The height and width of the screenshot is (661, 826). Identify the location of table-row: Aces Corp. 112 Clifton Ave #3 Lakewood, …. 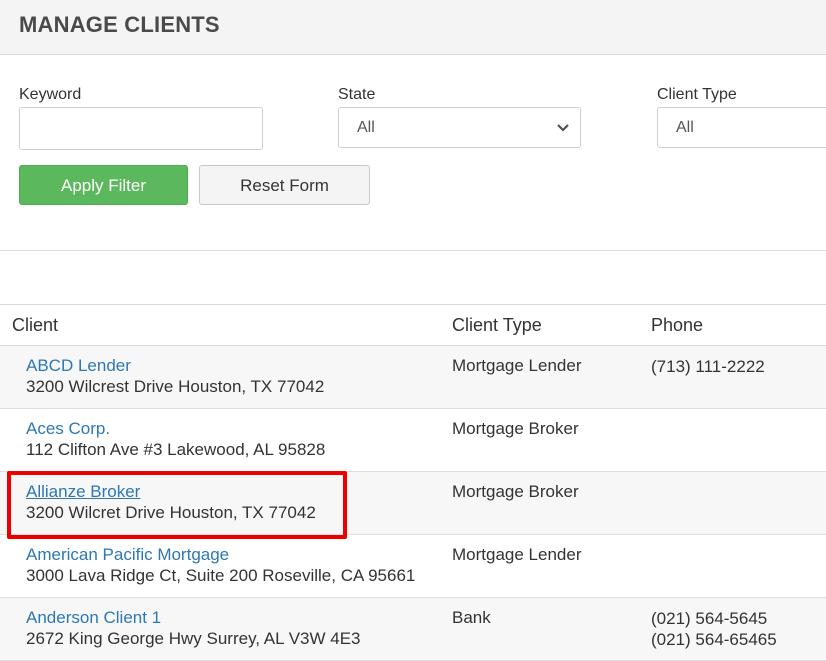
(413, 440).